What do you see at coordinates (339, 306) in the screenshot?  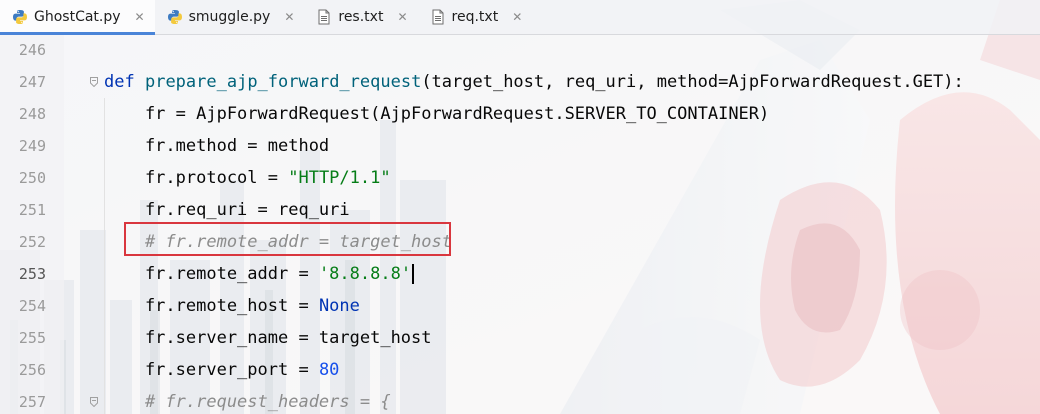 I see `keyword-token: None` at bounding box center [339, 306].